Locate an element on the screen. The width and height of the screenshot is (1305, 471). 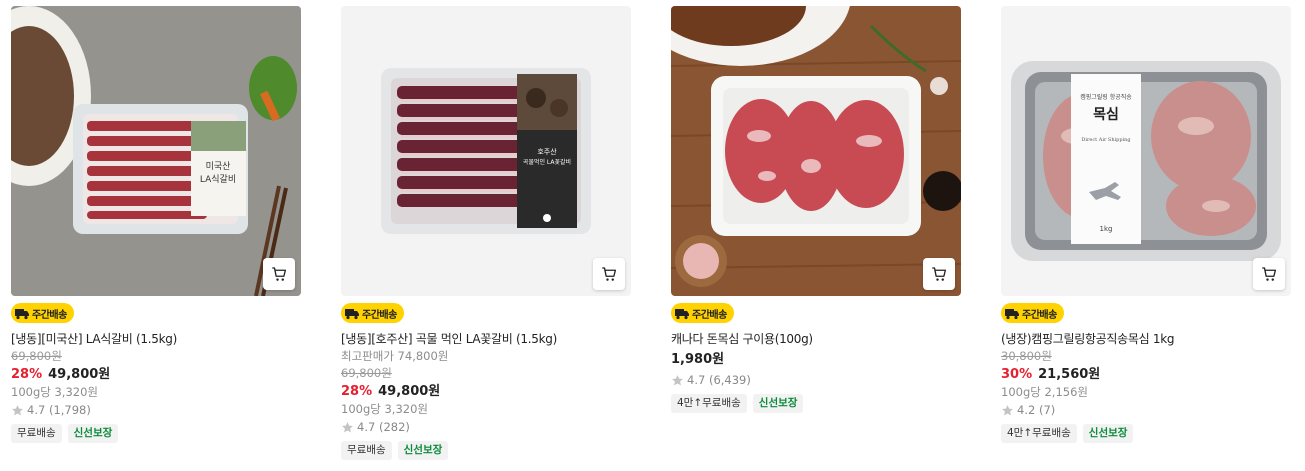
unit-price: 100g당 2,156원 is located at coordinates (1044, 392).